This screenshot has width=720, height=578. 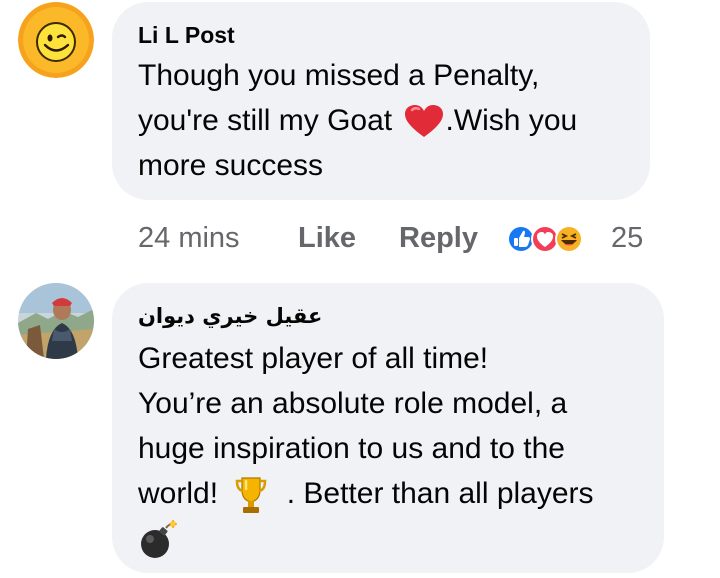 I want to click on comment-author: Li L Post, so click(x=186, y=35).